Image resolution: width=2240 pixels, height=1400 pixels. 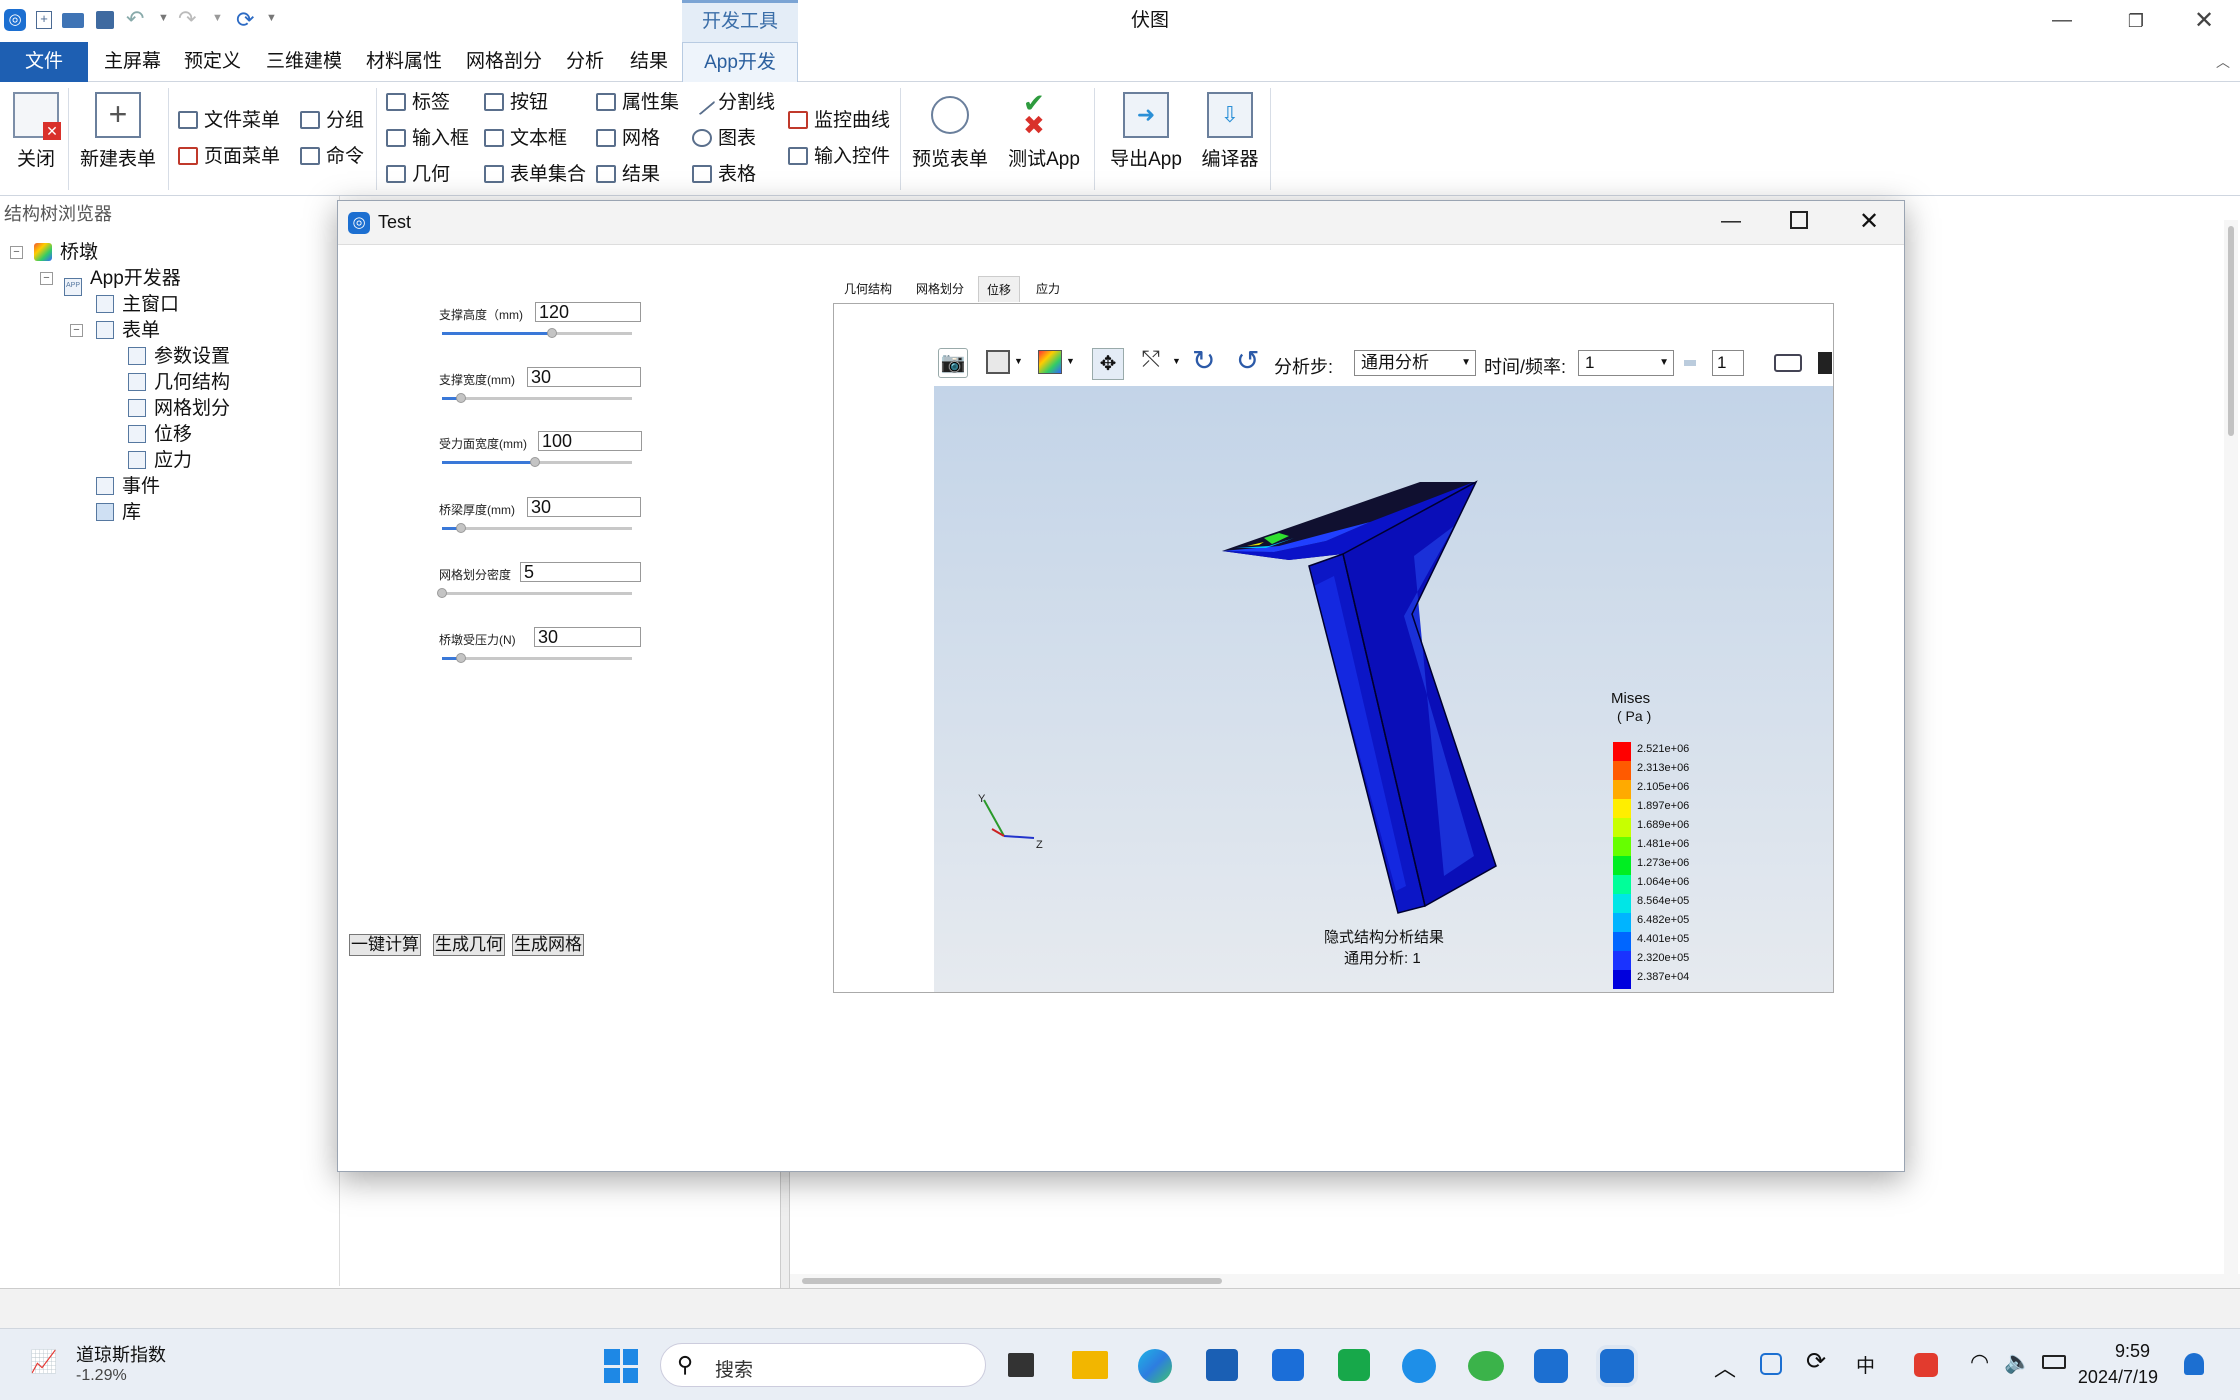 What do you see at coordinates (418, 175) in the screenshot?
I see `geometry-button: 几何` at bounding box center [418, 175].